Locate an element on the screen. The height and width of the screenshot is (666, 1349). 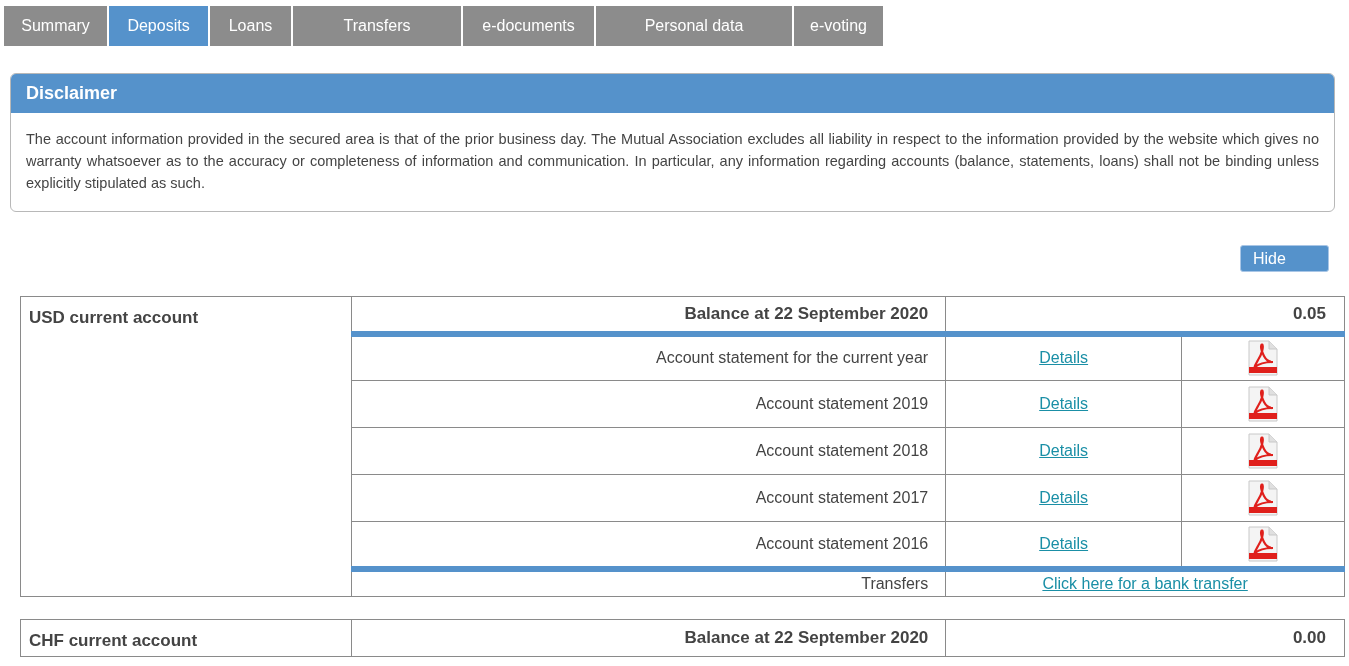
account-name: USD current account is located at coordinates (114, 317).